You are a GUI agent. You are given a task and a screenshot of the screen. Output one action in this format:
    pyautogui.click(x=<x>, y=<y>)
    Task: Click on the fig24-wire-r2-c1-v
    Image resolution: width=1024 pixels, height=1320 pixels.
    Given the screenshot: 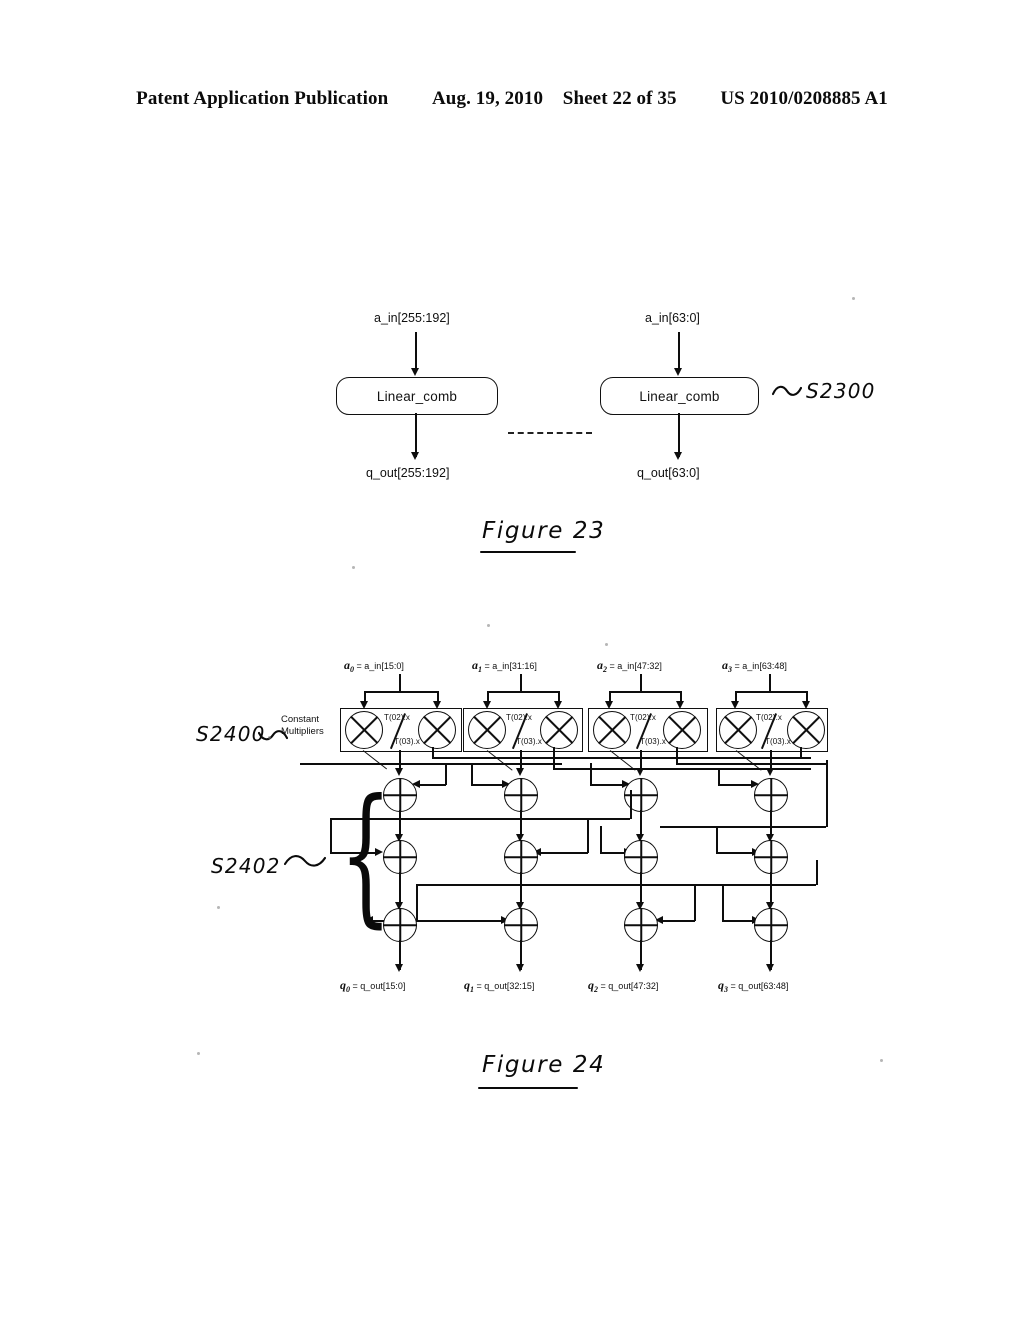 What is the action you would take?
    pyautogui.click(x=331, y=835)
    